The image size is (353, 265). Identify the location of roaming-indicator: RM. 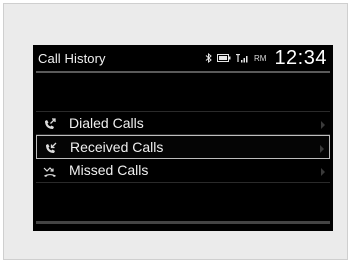
(260, 58).